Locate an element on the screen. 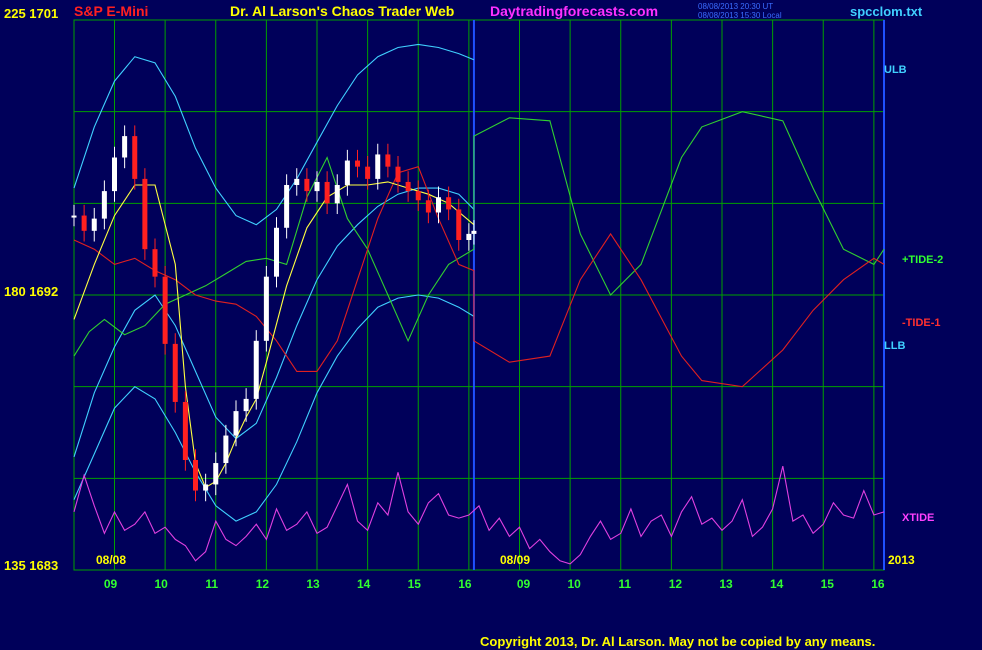 The width and height of the screenshot is (982, 650). site-name: Daytradingforecasts.com is located at coordinates (574, 11).